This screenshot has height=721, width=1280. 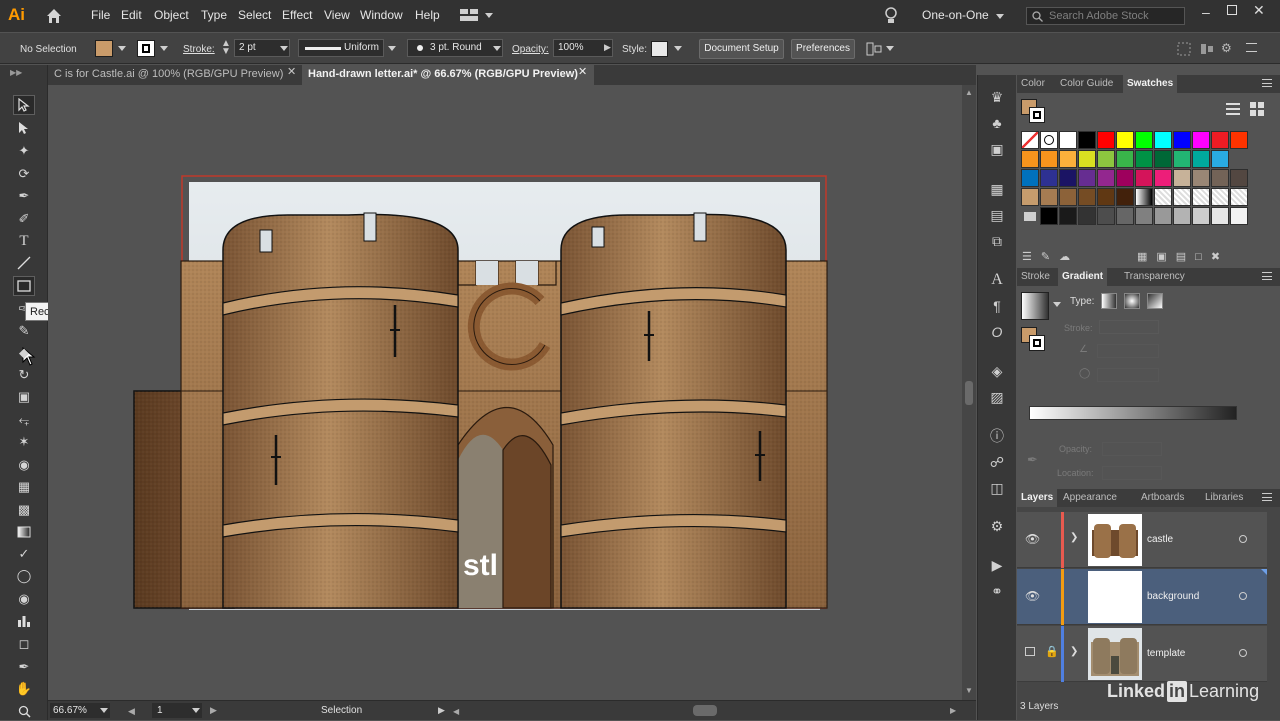 What do you see at coordinates (1166, 653) in the screenshot?
I see `layer-name: template` at bounding box center [1166, 653].